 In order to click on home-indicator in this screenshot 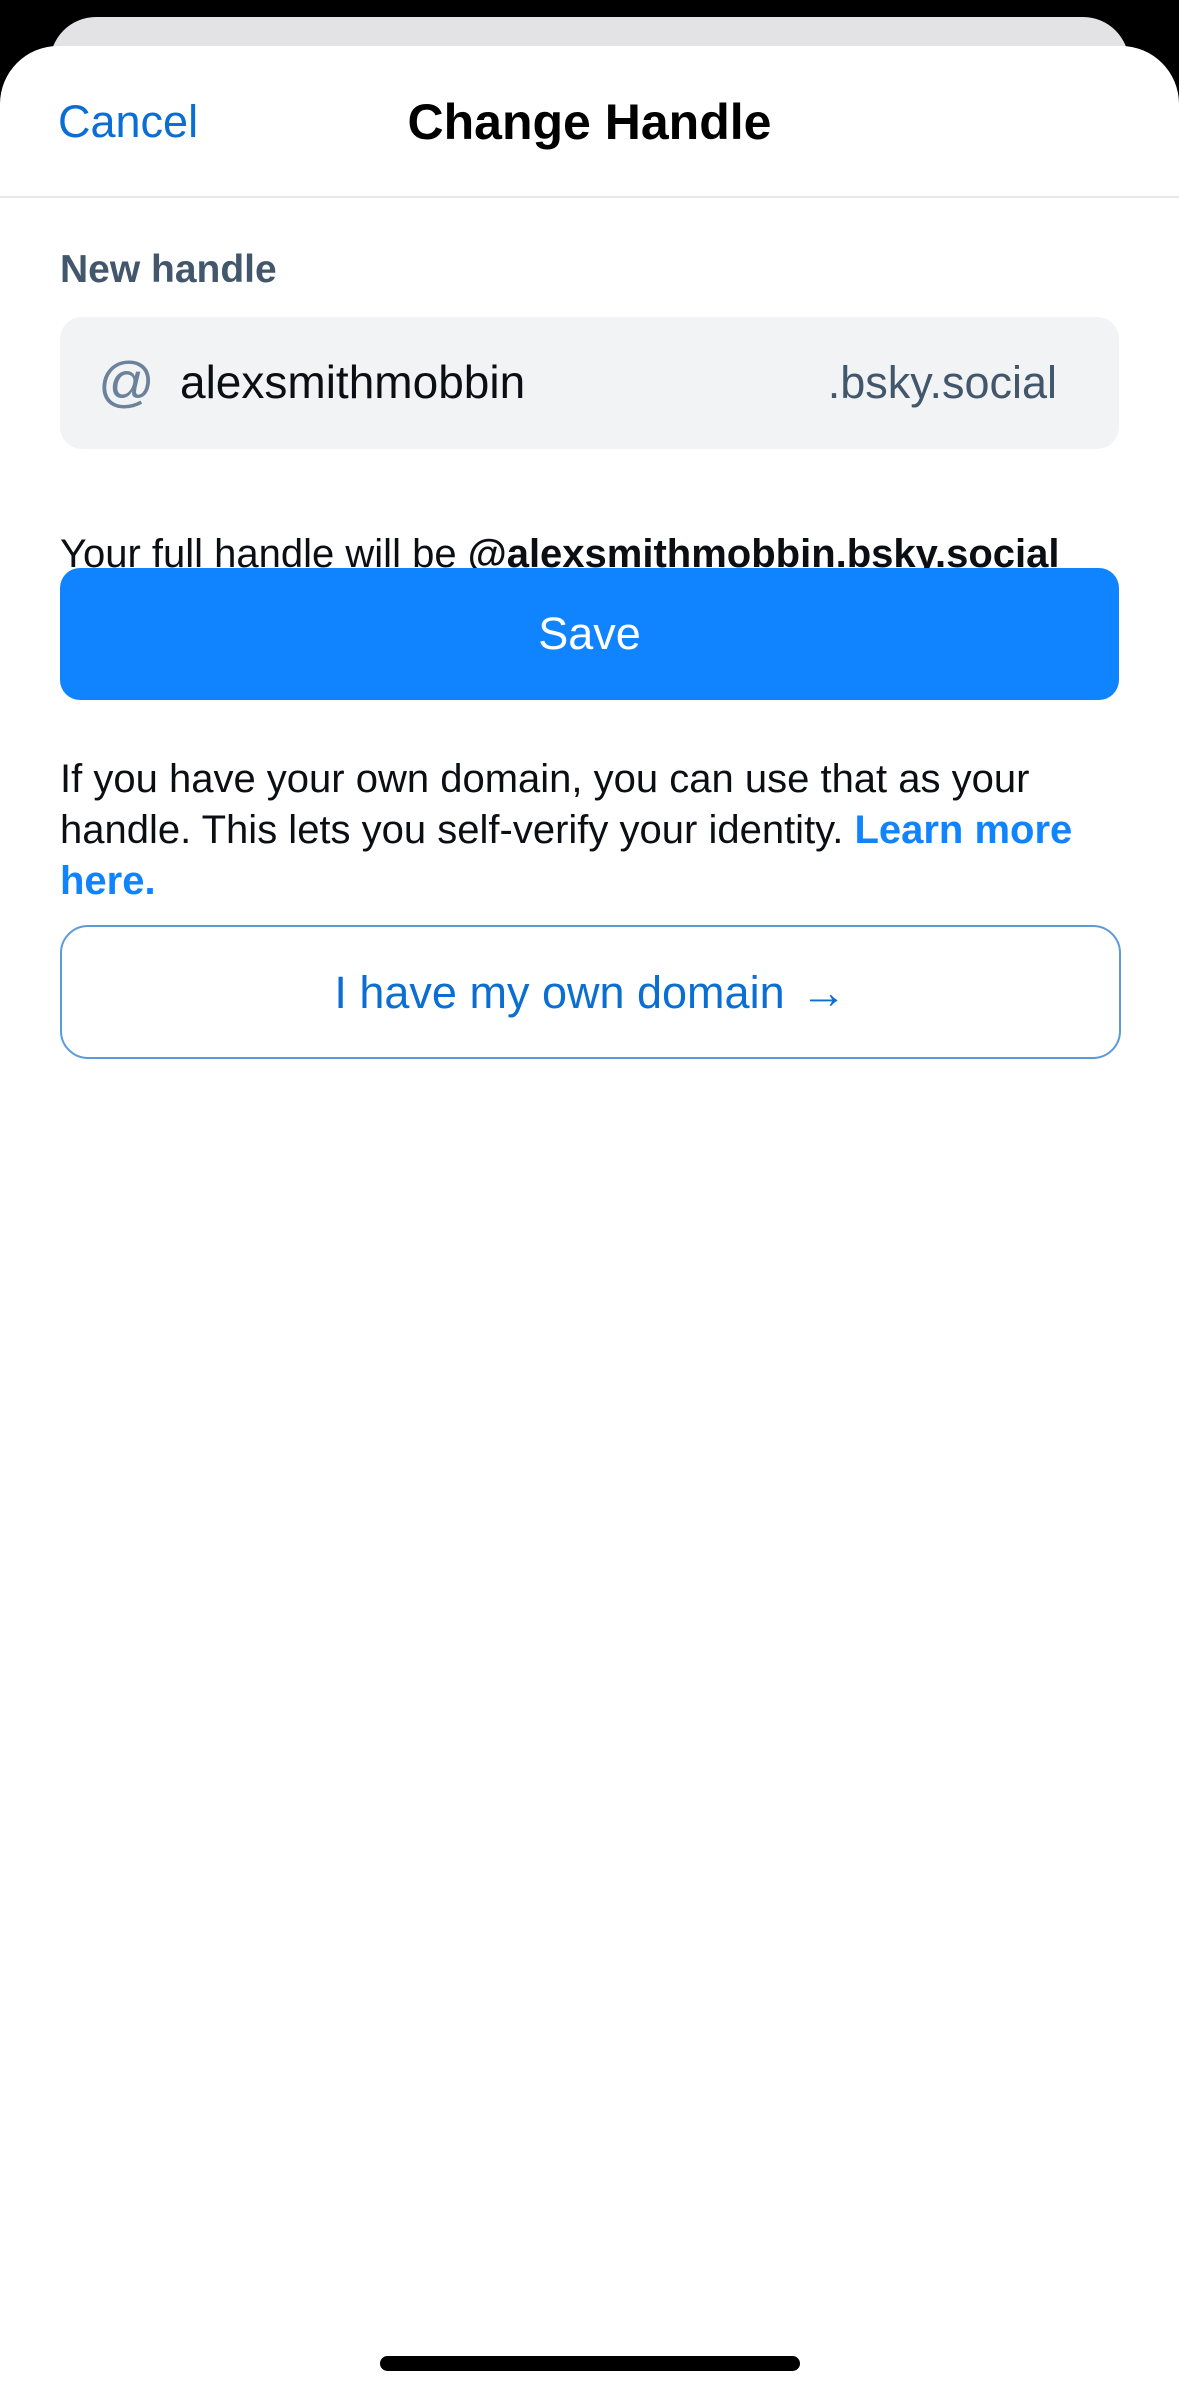, I will do `click(590, 2363)`.